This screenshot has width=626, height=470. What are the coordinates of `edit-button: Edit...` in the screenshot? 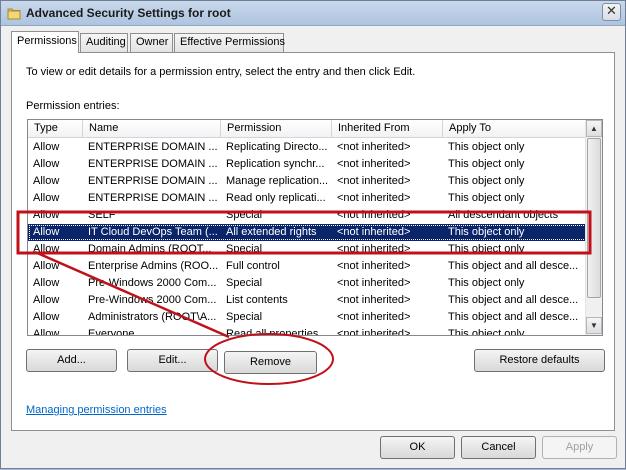 It's located at (172, 360).